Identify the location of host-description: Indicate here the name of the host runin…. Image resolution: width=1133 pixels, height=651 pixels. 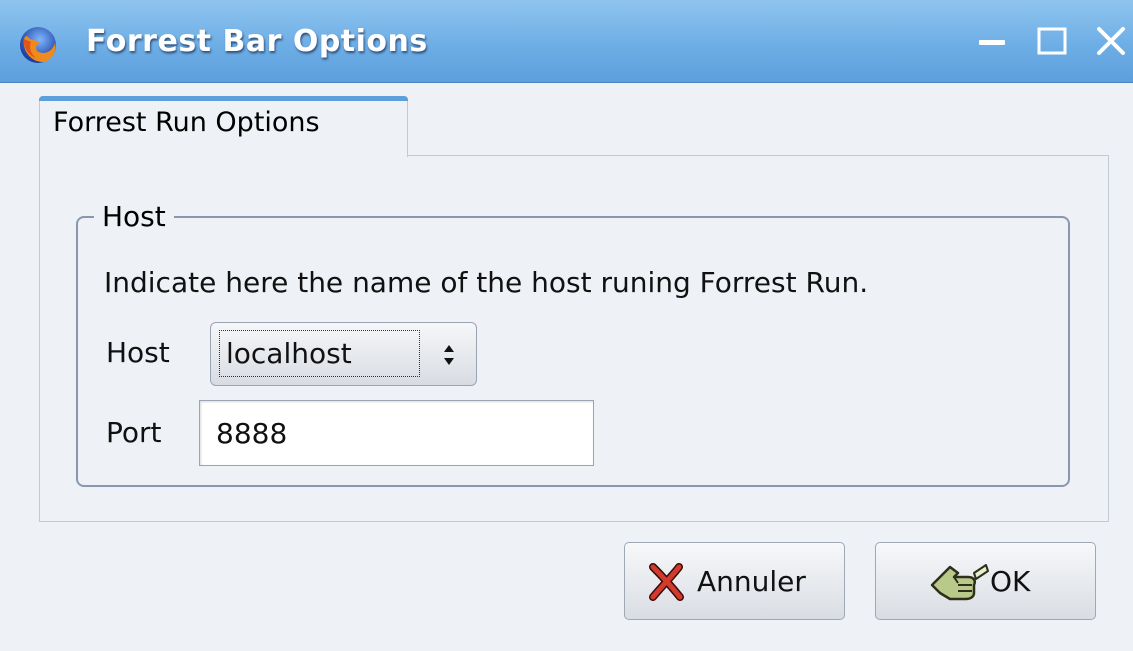
(486, 282).